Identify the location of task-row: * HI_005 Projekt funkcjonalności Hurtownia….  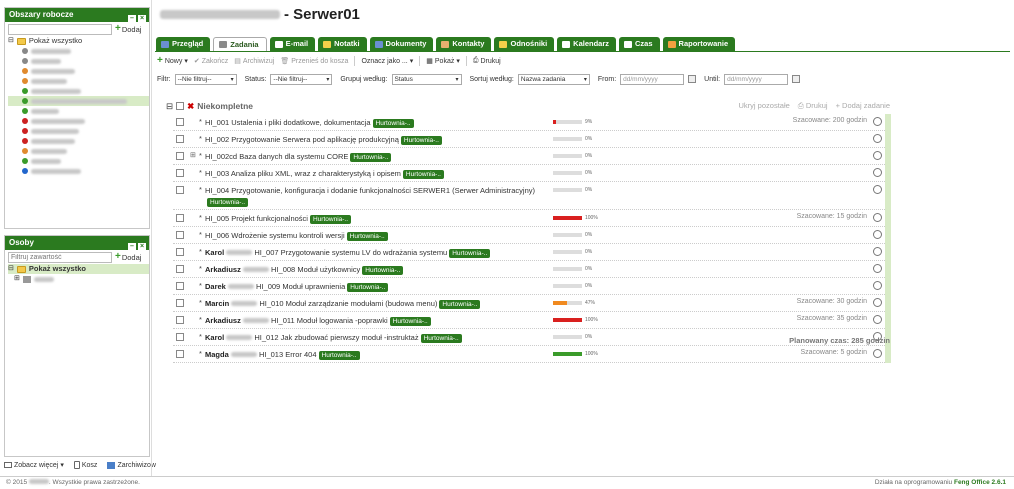
(529, 218).